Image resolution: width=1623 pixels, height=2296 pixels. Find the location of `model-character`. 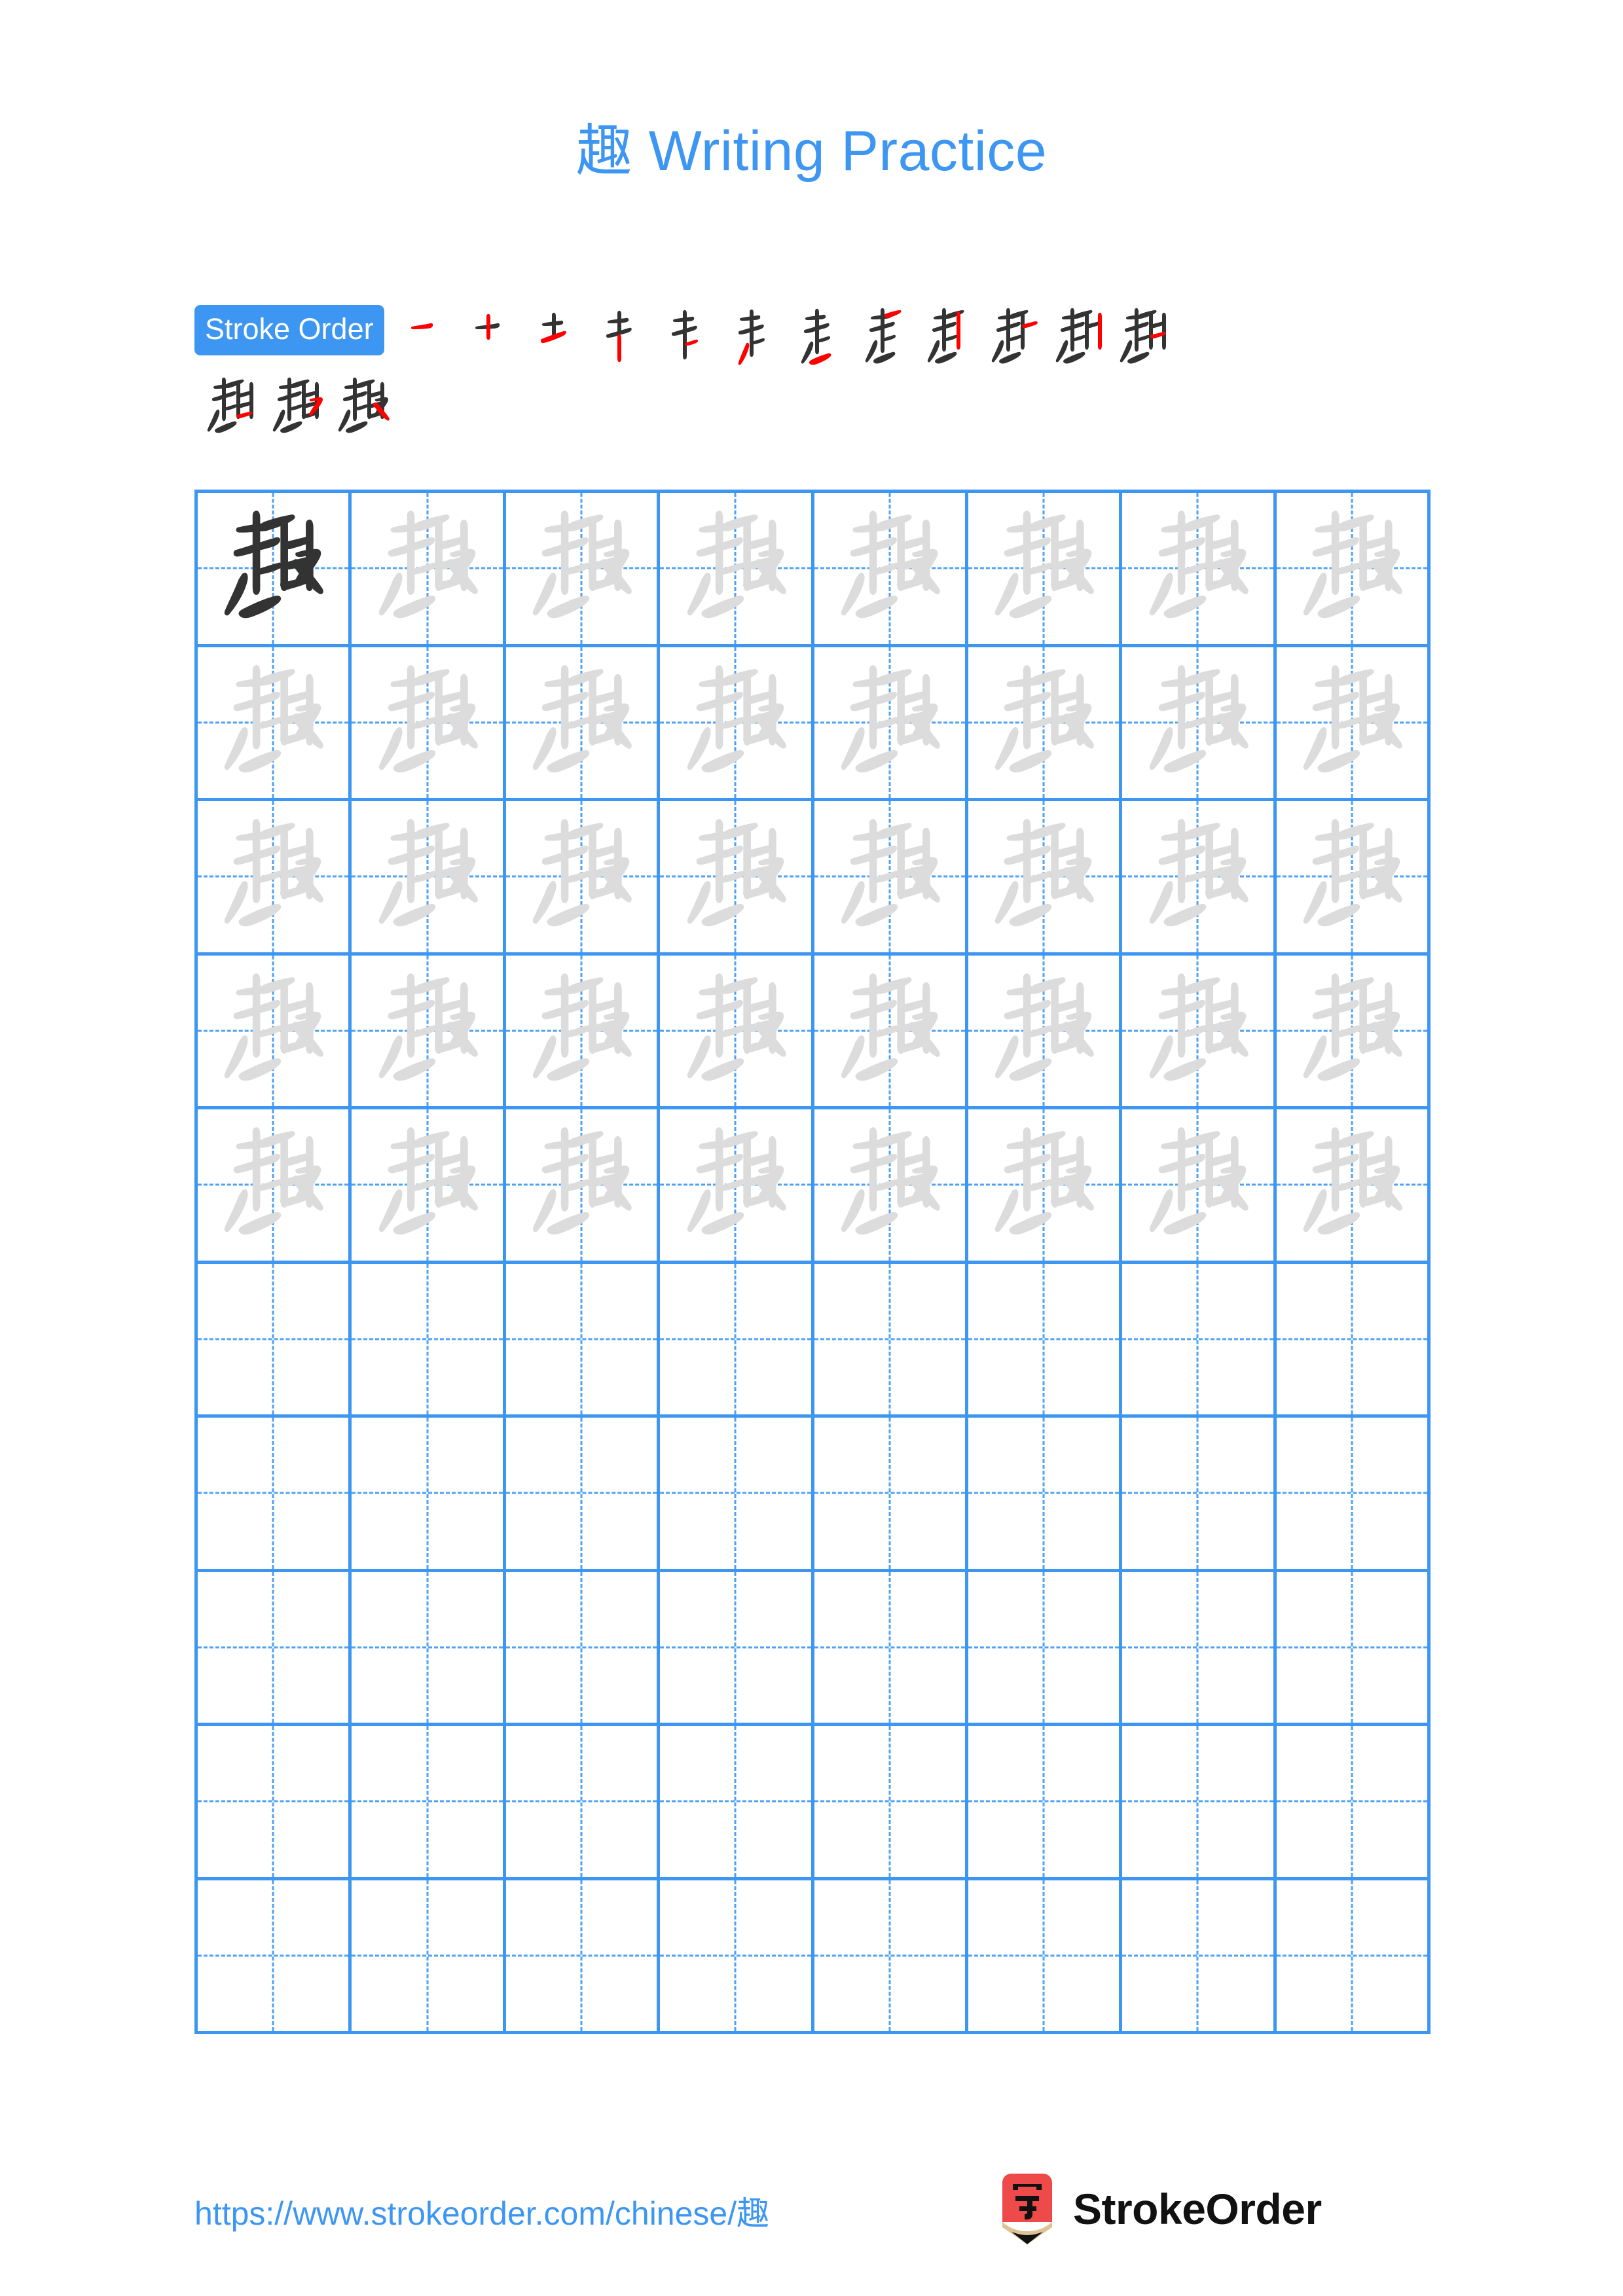

model-character is located at coordinates (273, 568).